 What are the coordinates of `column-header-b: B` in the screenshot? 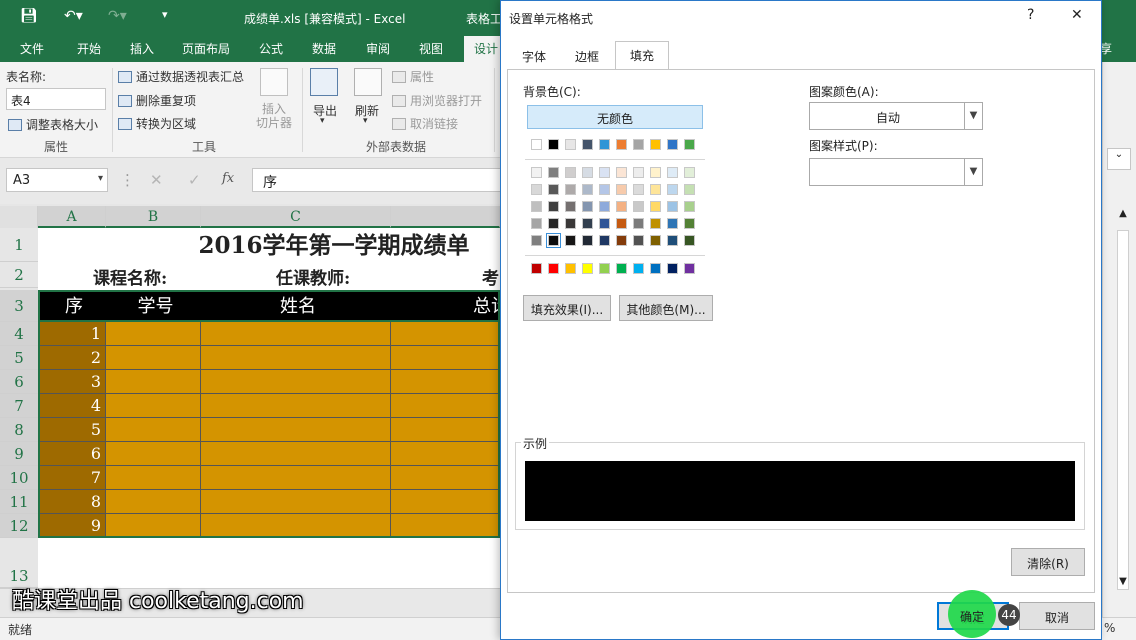 It's located at (153, 217).